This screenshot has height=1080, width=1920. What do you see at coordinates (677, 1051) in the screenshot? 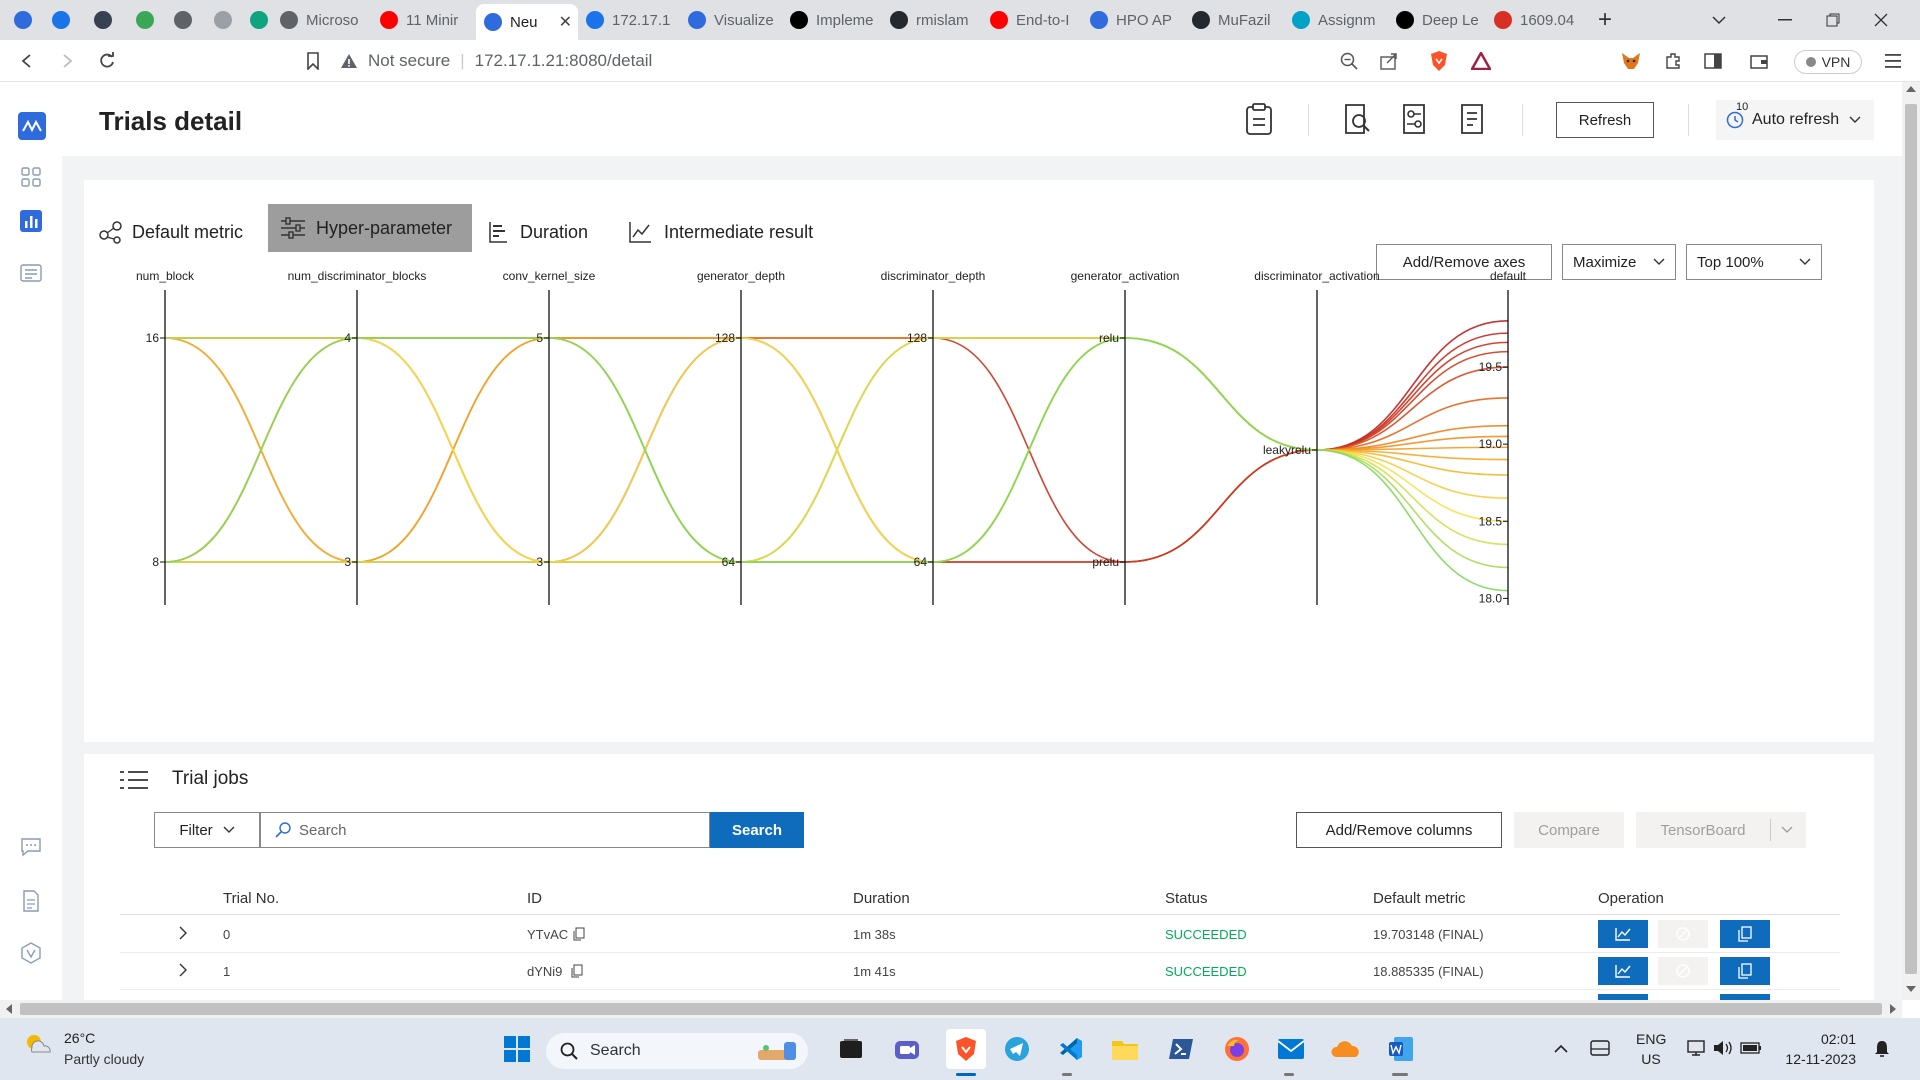
I see `taskbar-search: Search` at bounding box center [677, 1051].